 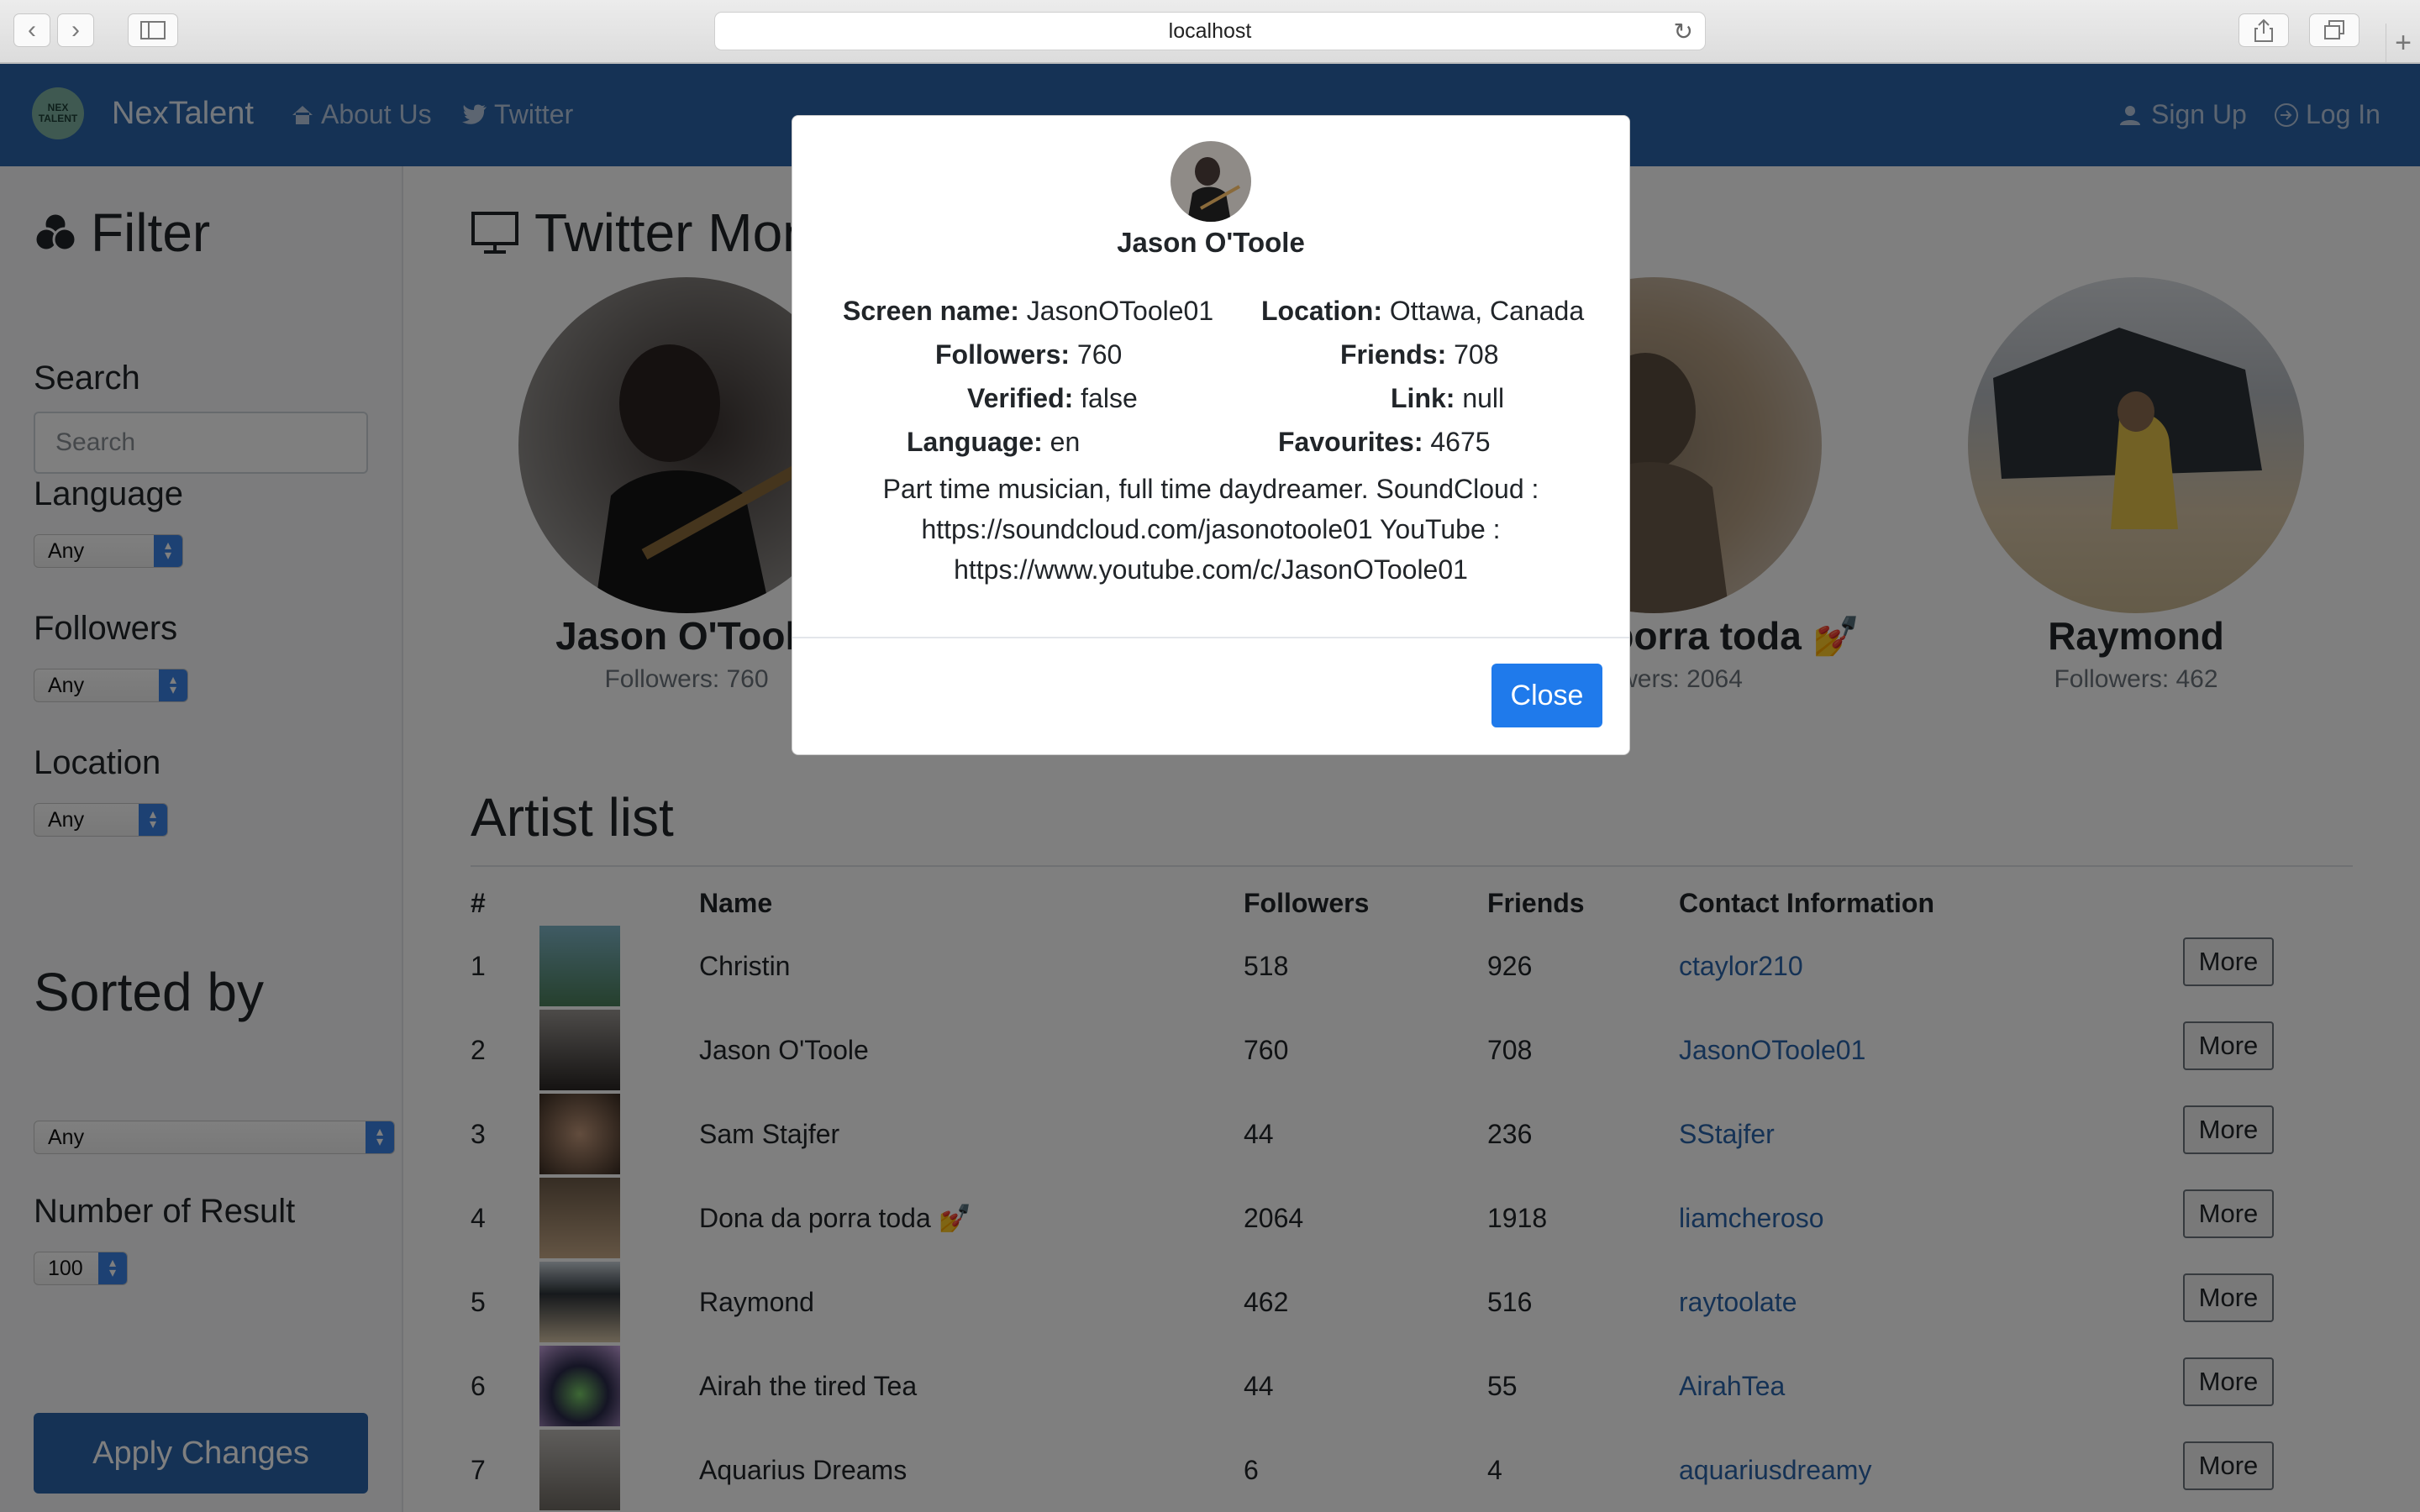 I want to click on modal-favourites: Favourites: 4675, so click(x=1384, y=442).